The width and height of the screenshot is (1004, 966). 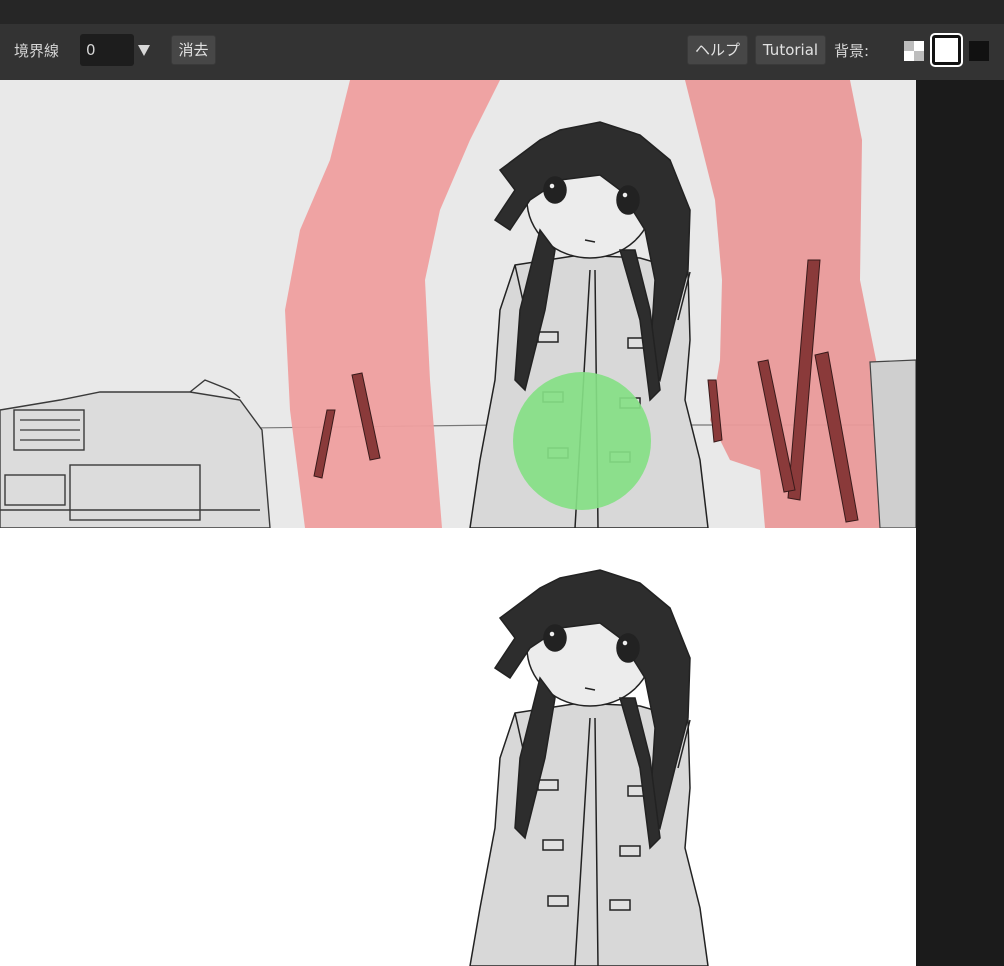 What do you see at coordinates (502, 12) in the screenshot?
I see `window-top-bar` at bounding box center [502, 12].